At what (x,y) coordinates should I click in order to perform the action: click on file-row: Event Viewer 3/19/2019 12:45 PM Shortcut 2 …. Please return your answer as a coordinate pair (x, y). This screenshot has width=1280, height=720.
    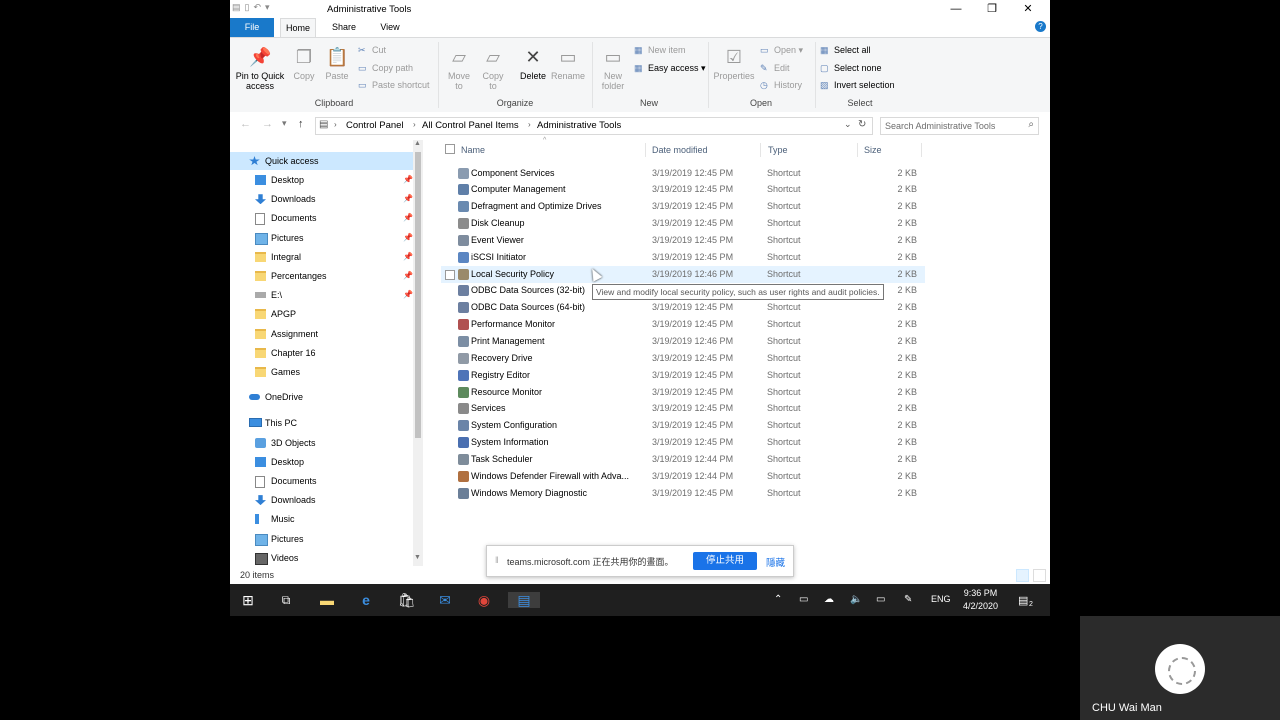
    Looking at the image, I should click on (683, 240).